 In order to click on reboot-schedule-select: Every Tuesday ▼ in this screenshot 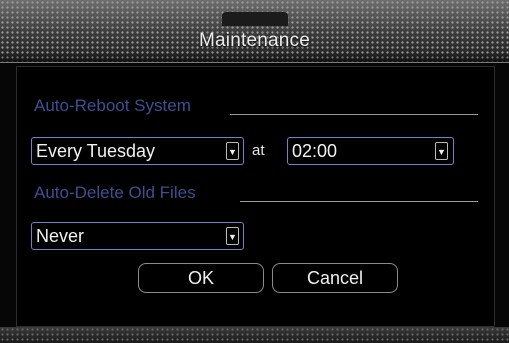, I will do `click(137, 151)`.